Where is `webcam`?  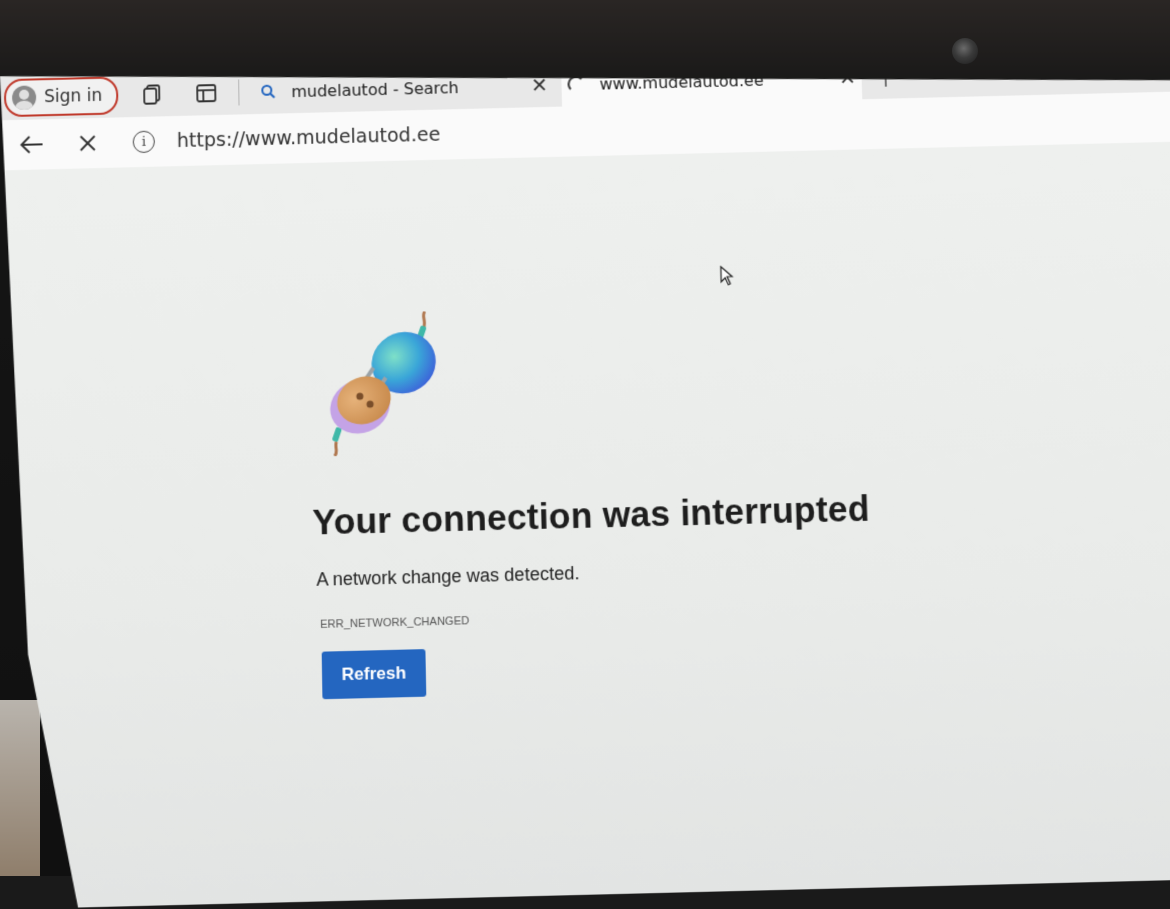
webcam is located at coordinates (965, 51).